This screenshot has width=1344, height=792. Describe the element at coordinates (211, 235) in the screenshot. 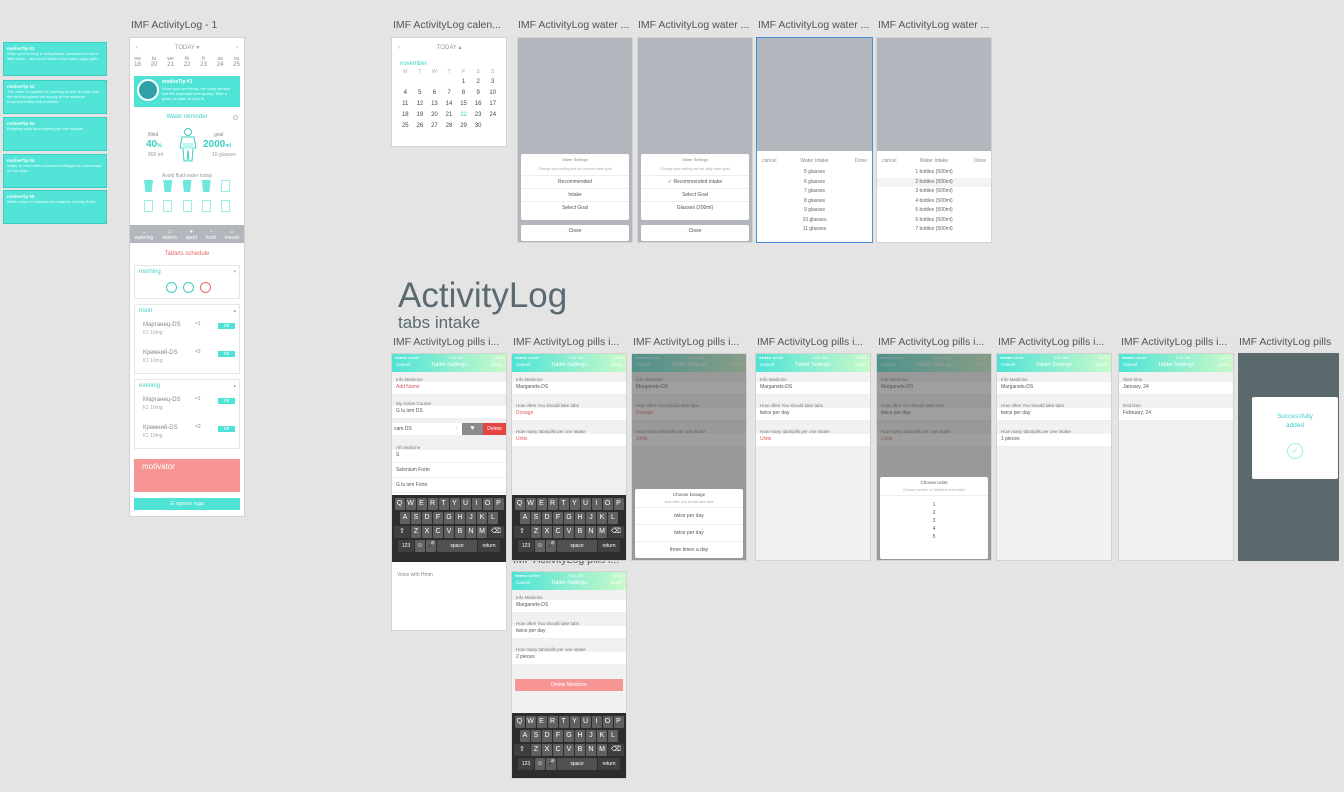

I see `tab-food: ◔ food` at that location.